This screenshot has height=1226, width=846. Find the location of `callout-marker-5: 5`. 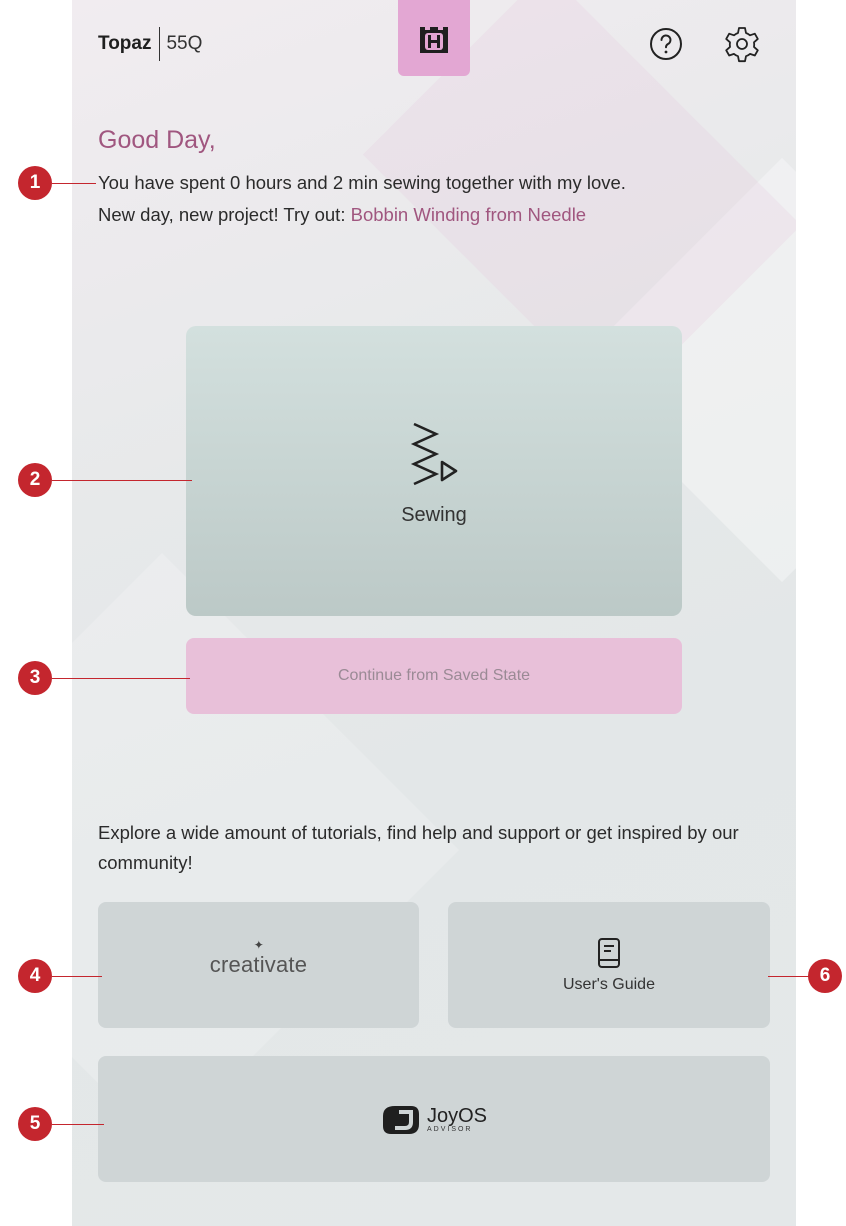

callout-marker-5: 5 is located at coordinates (35, 1124).